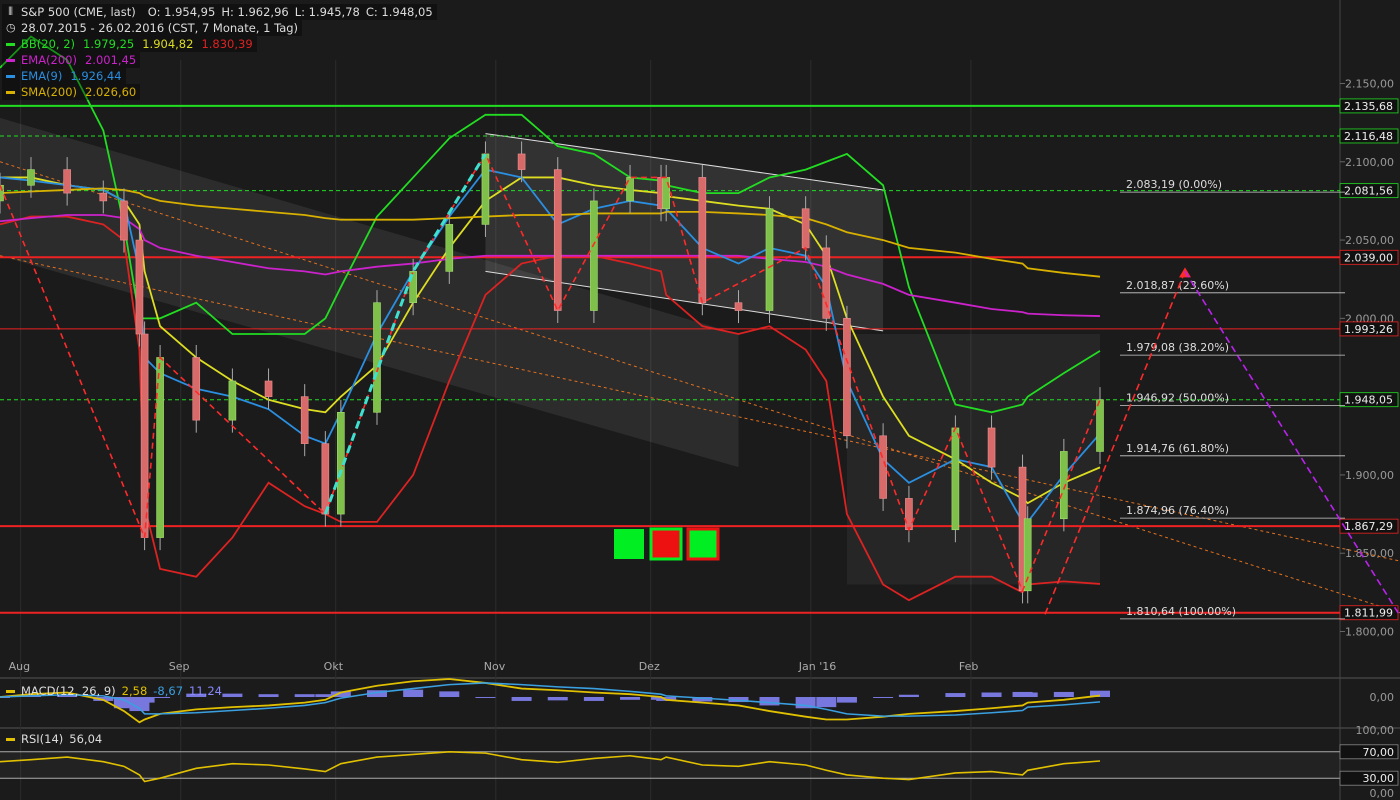 This screenshot has width=1400, height=800. Describe the element at coordinates (817, 666) in the screenshot. I see `x-tick-label: Jan '16` at that location.